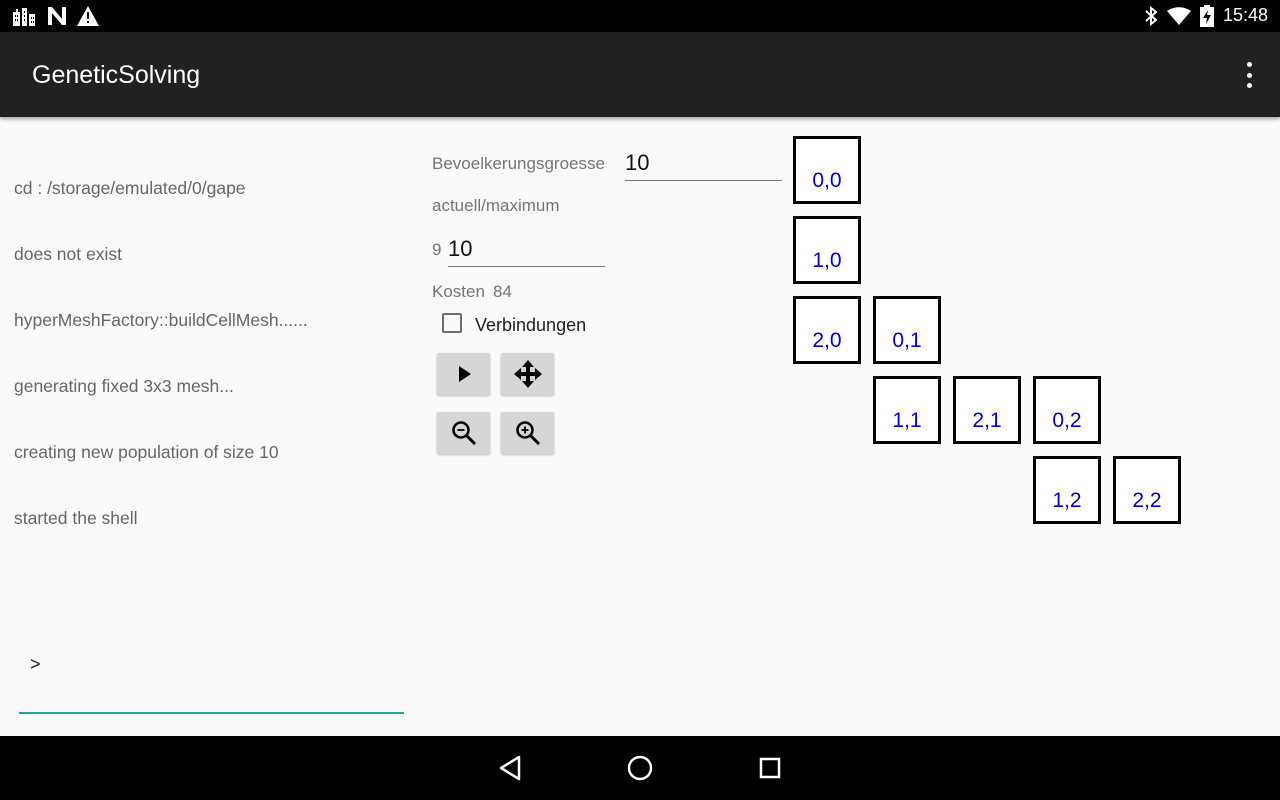 This screenshot has height=800, width=1280. What do you see at coordinates (57, 16) in the screenshot?
I see `n-icon` at bounding box center [57, 16].